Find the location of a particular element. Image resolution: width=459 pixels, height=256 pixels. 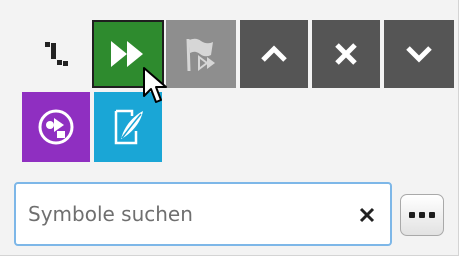

step-back-button is located at coordinates (57, 54).